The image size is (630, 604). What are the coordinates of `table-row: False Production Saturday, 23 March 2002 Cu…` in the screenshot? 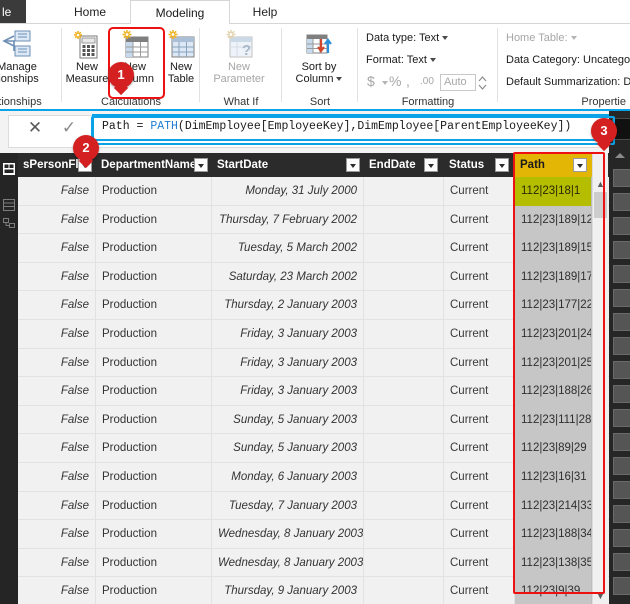 It's located at (315, 277).